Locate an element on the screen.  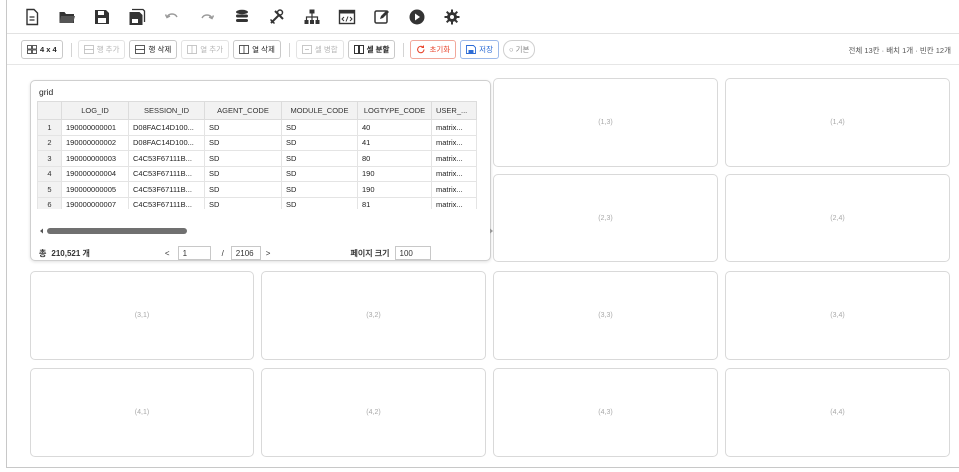
delete-row-icon is located at coordinates (140, 49).